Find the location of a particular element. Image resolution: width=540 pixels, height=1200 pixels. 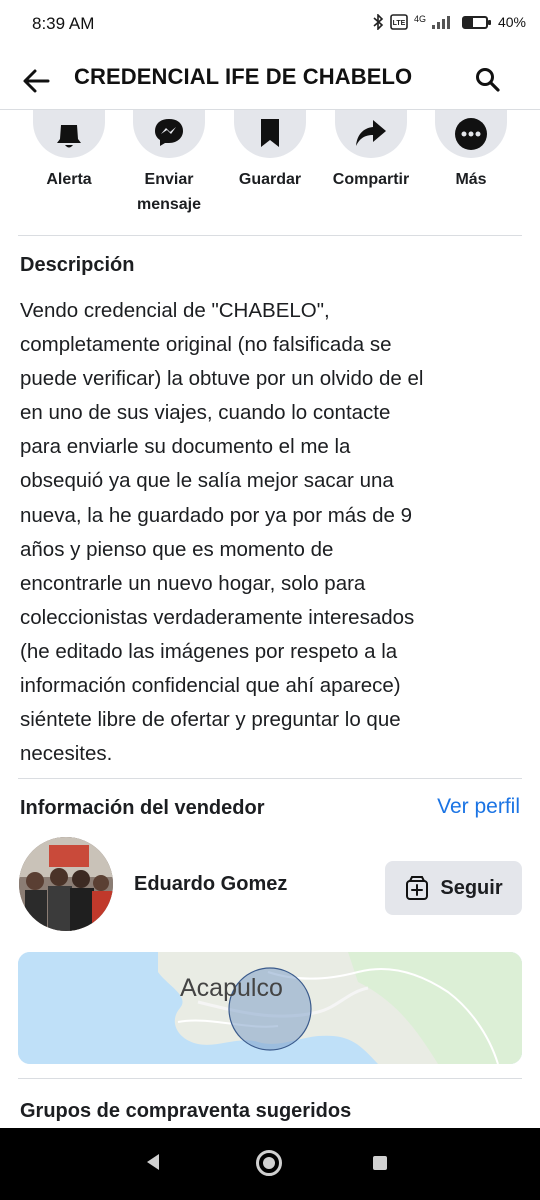

volte-icon: LTE is located at coordinates (399, 22).